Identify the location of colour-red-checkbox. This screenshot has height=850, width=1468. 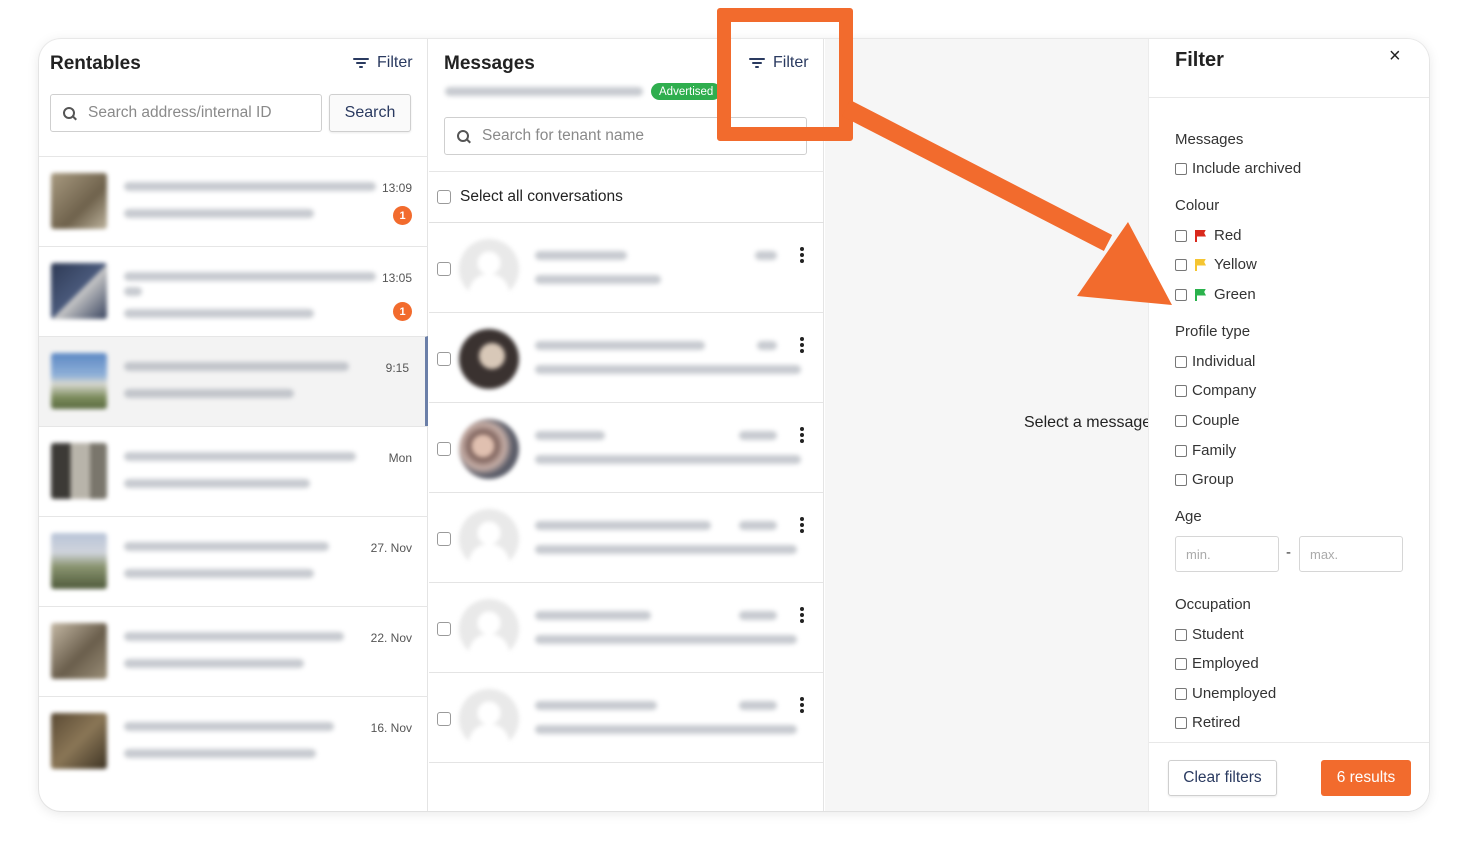
(1181, 235).